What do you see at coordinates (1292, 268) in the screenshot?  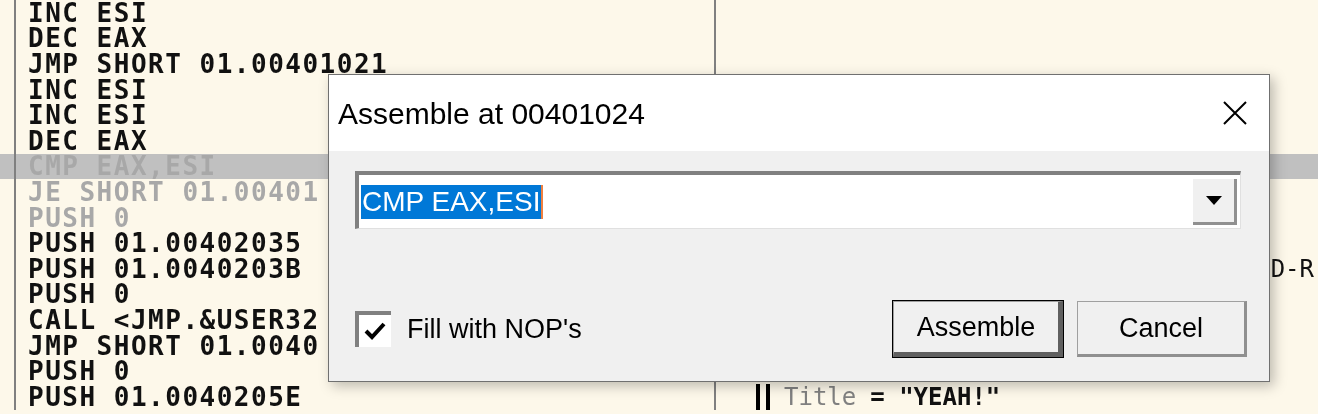 I see `comment-text: D-R` at bounding box center [1292, 268].